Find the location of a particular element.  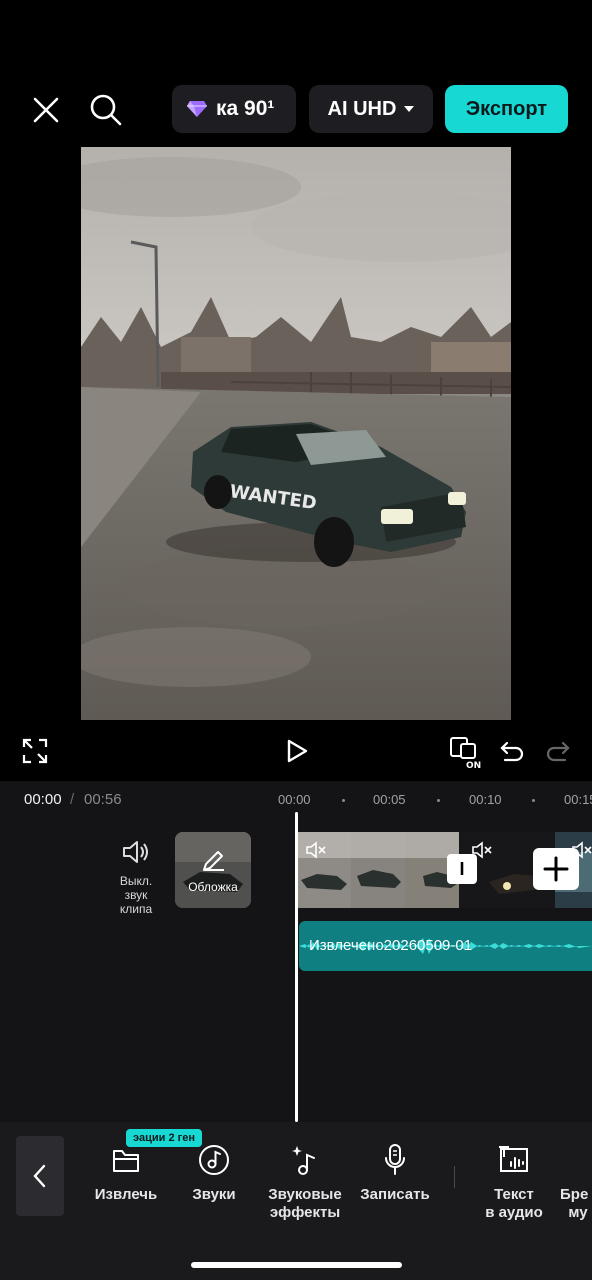

tool-label-line: Звуковые is located at coordinates (305, 1194).